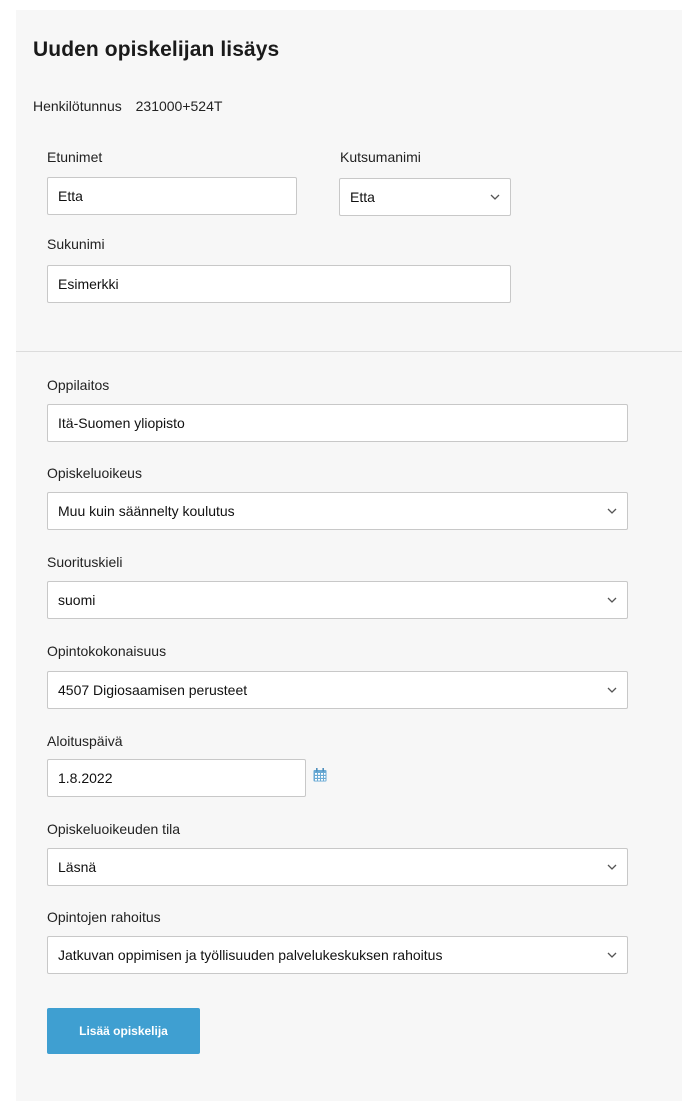  I want to click on opiskeluoikeus-value: Muu kuin säännelty koulutus, so click(146, 511).